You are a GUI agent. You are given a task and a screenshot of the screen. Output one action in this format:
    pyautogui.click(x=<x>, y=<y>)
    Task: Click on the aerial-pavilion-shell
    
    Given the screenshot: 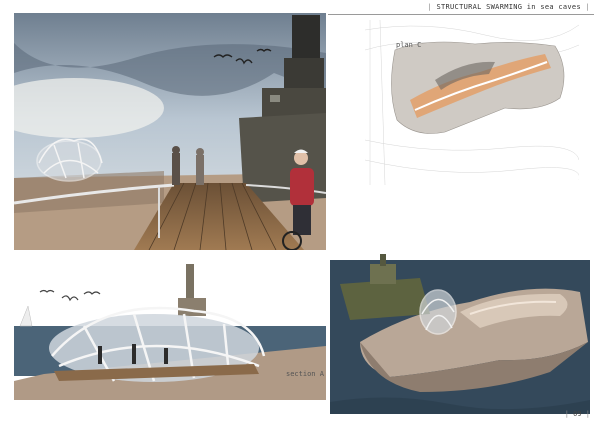 What is the action you would take?
    pyautogui.click(x=438, y=312)
    